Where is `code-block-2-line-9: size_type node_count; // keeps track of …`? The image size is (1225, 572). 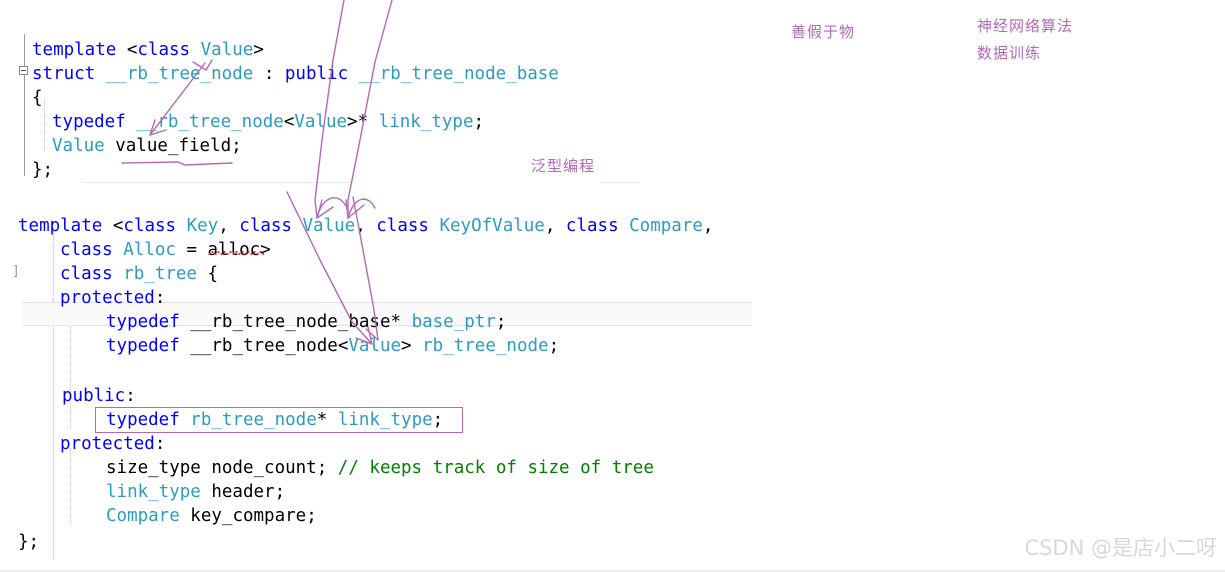
code-block-2-line-9: size_type node_count; // keeps track of … is located at coordinates (380, 468).